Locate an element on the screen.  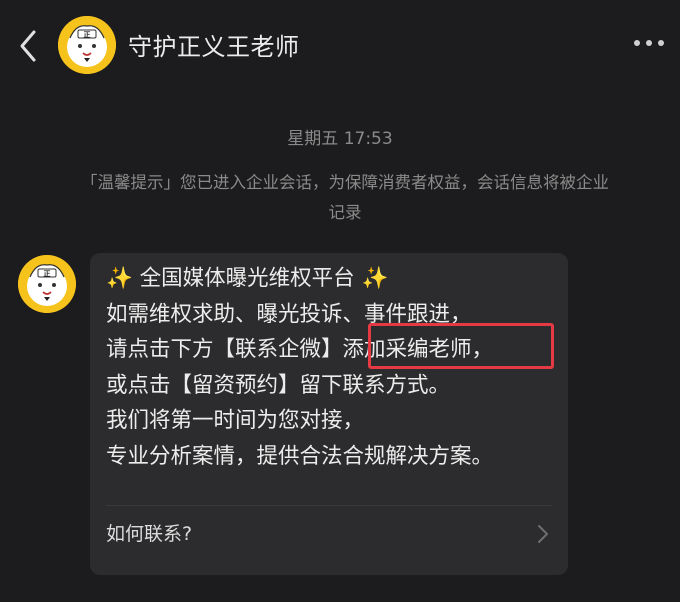
message-timestamp: 星期五 17:53 is located at coordinates (340, 139).